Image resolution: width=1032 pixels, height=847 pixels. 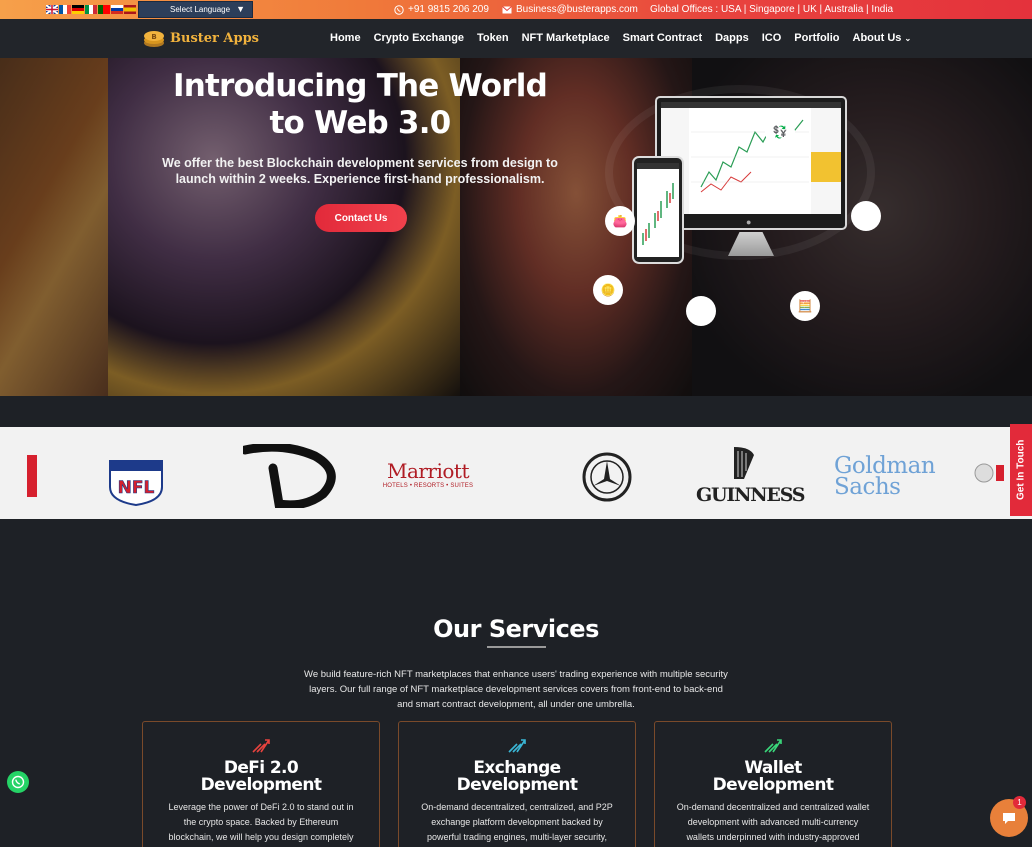 I want to click on whatsapp-small-icon, so click(x=399, y=9).